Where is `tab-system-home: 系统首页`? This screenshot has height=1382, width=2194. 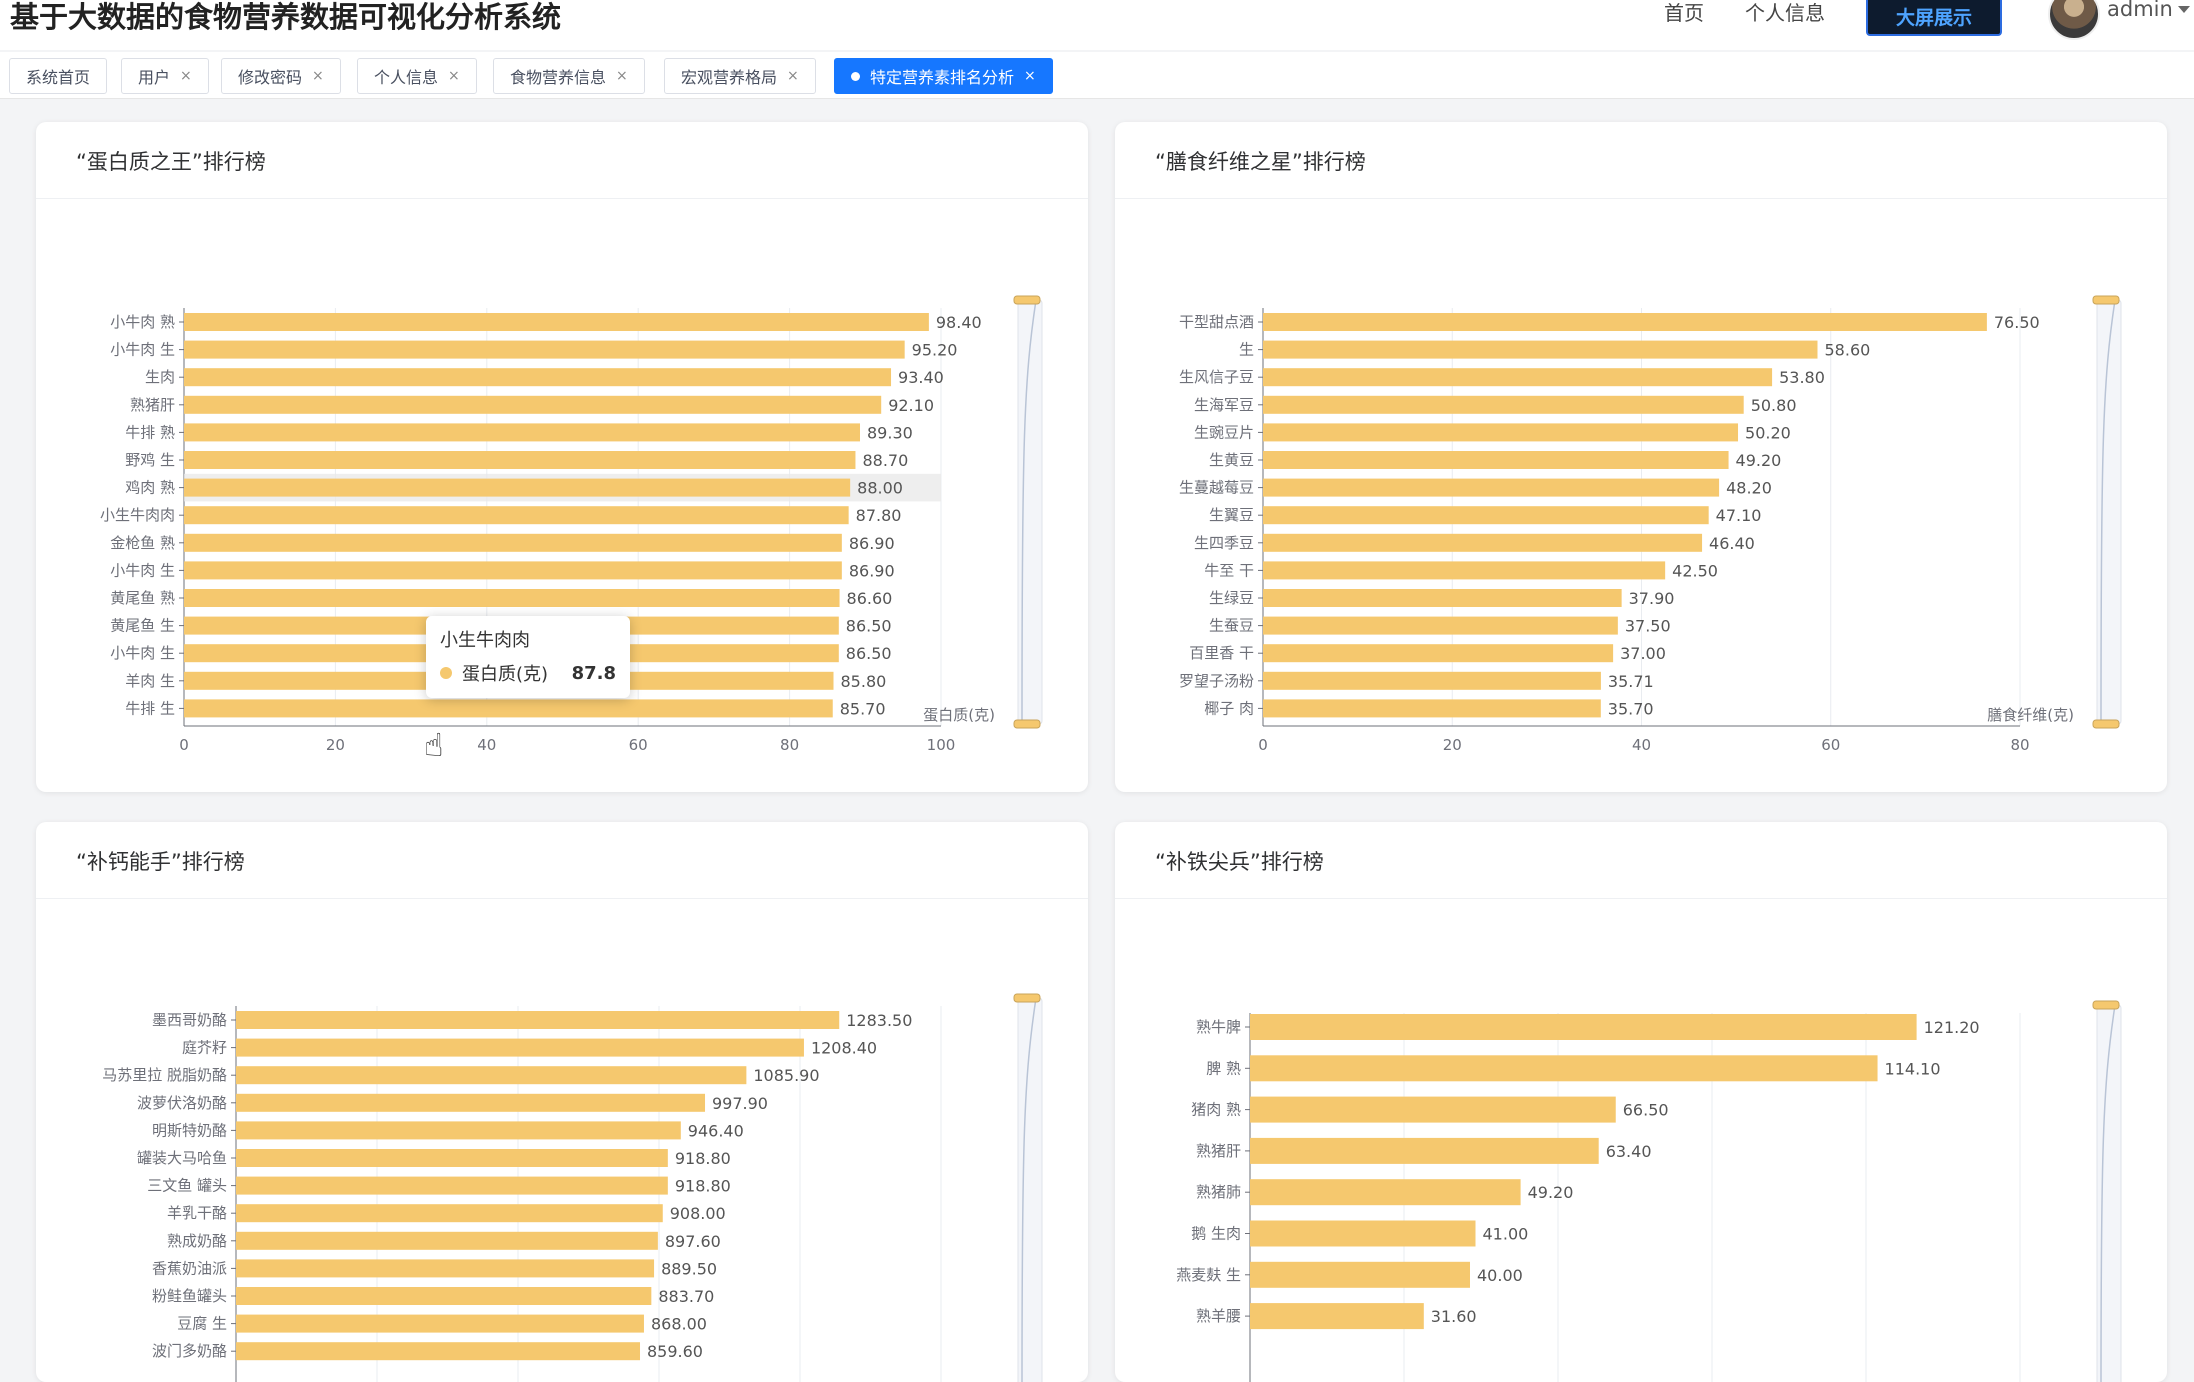
tab-system-home: 系统首页 is located at coordinates (58, 76).